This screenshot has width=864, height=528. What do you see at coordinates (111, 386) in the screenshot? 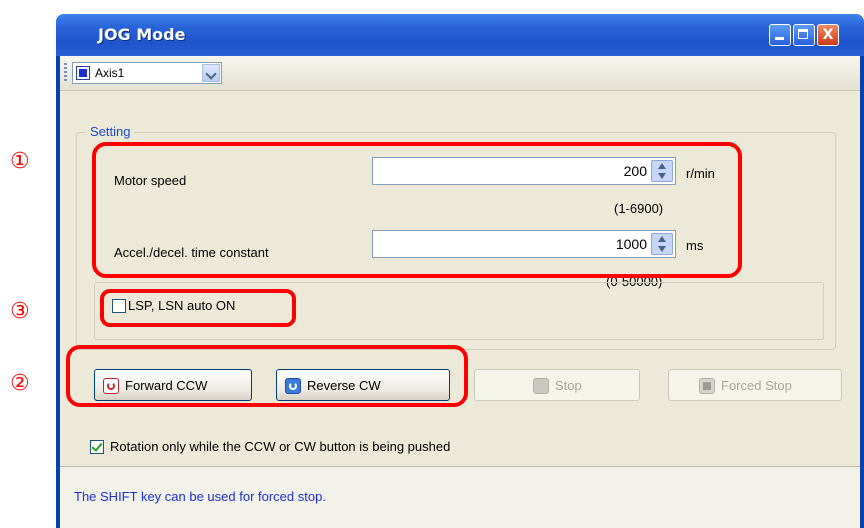
I see `forward-rotation-icon` at bounding box center [111, 386].